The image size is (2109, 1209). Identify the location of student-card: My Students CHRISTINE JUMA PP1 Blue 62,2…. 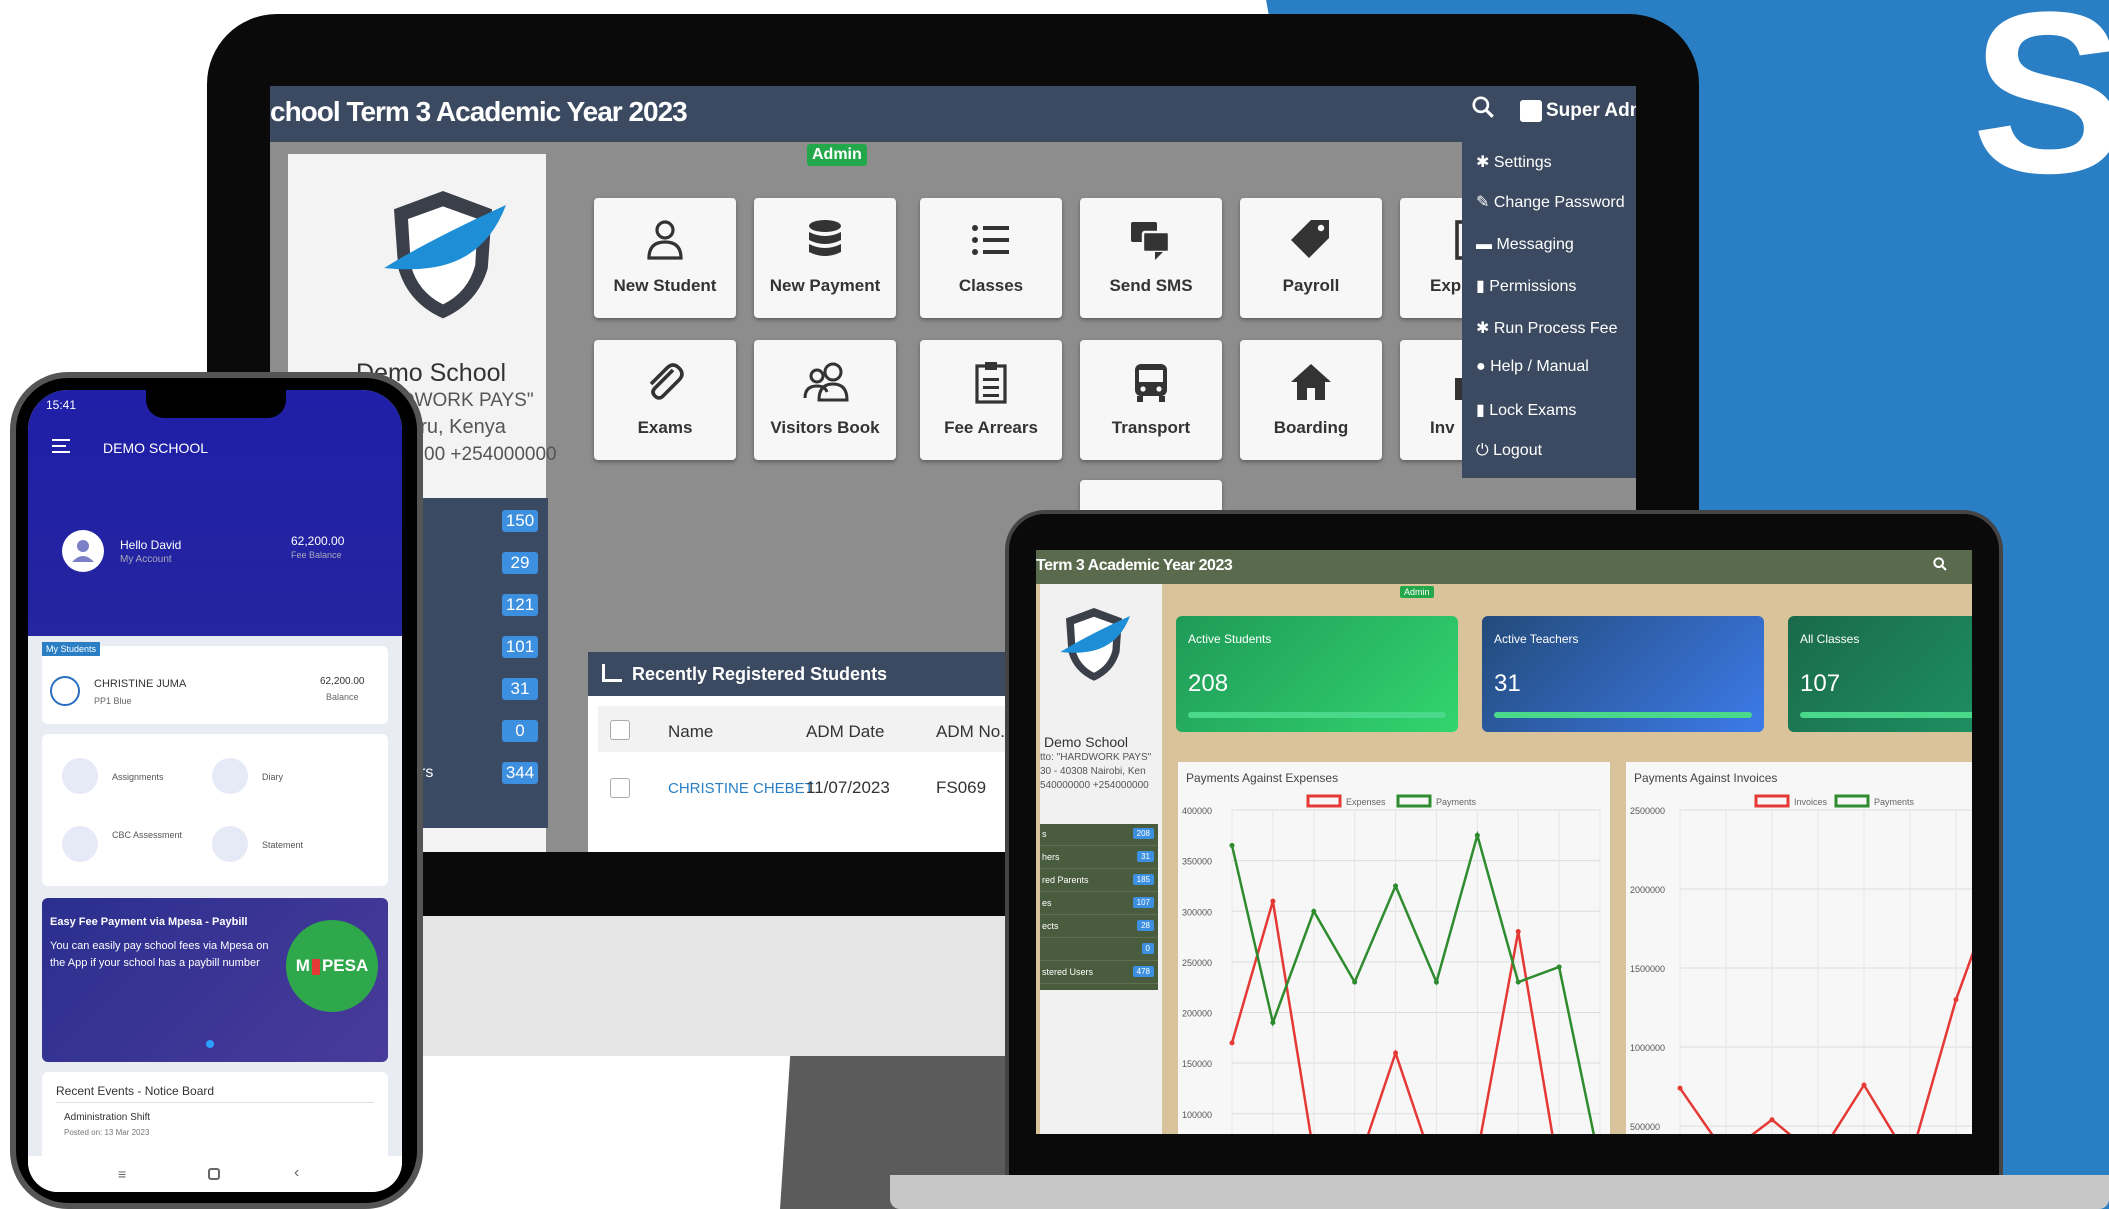
(215, 683).